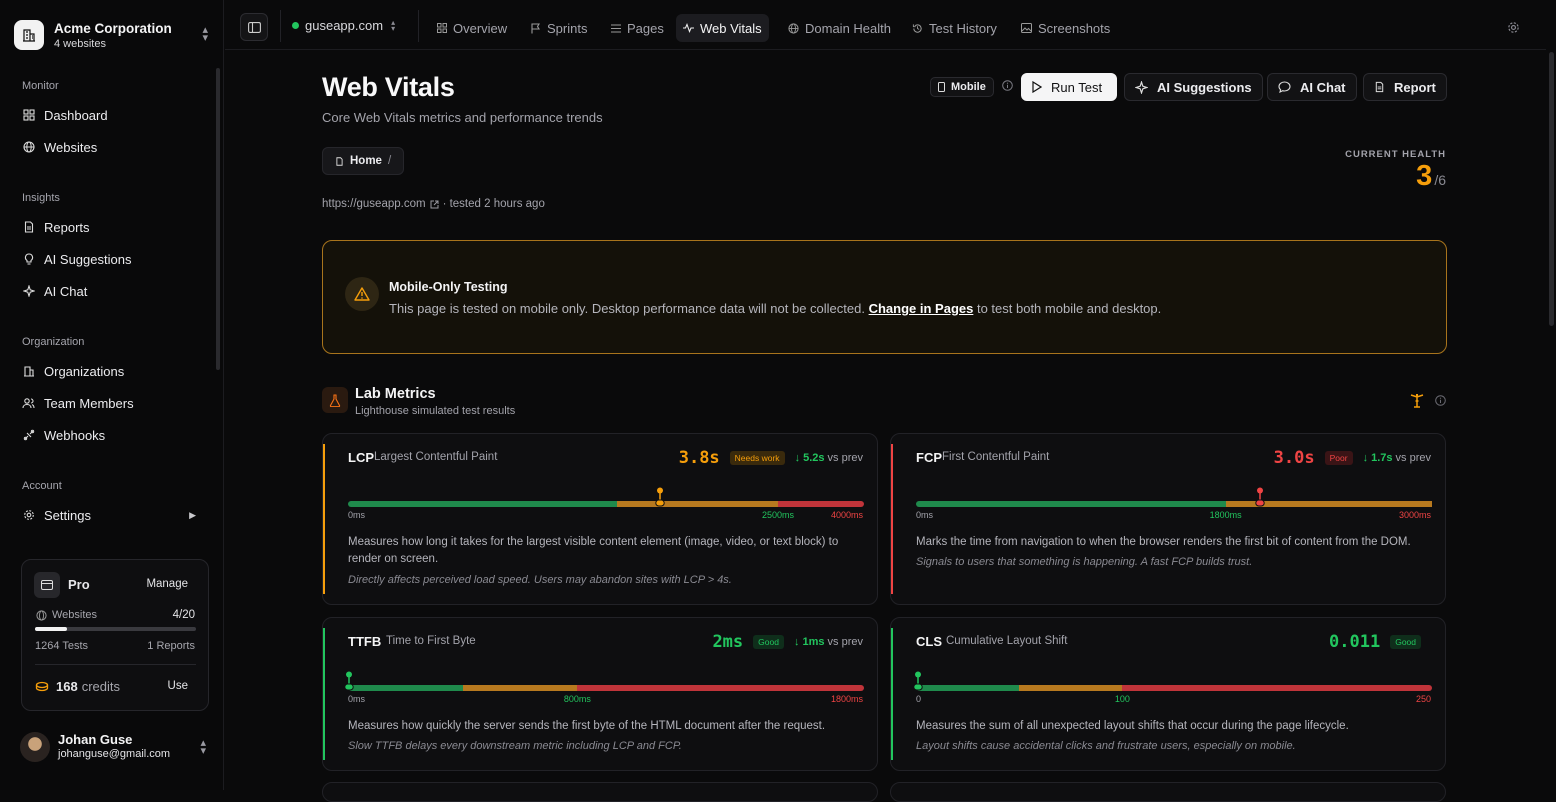  Describe the element at coordinates (436, 457) in the screenshot. I see `metric-name: Largest Contentful Paint` at that location.